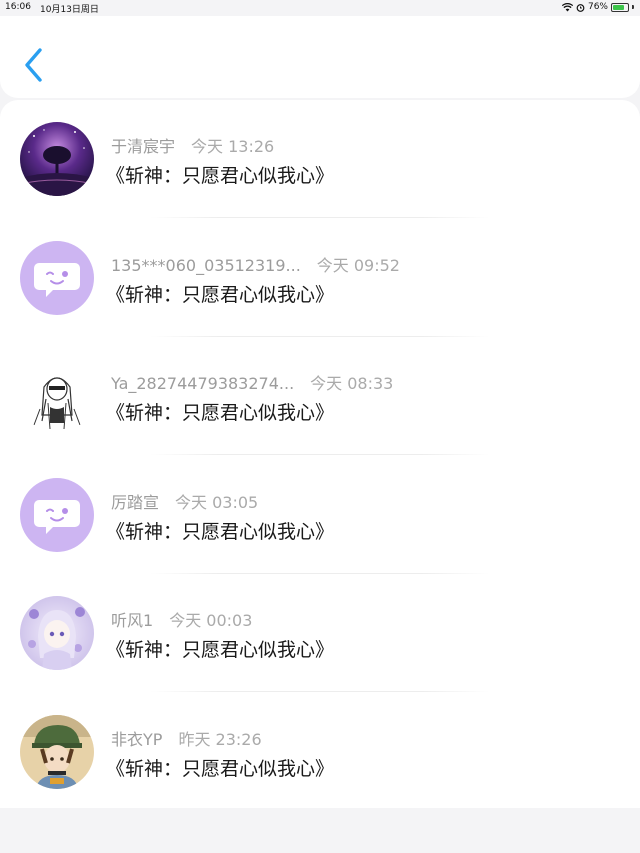 The image size is (640, 853). What do you see at coordinates (211, 620) in the screenshot?
I see `timestamp: 今天 00:03` at bounding box center [211, 620].